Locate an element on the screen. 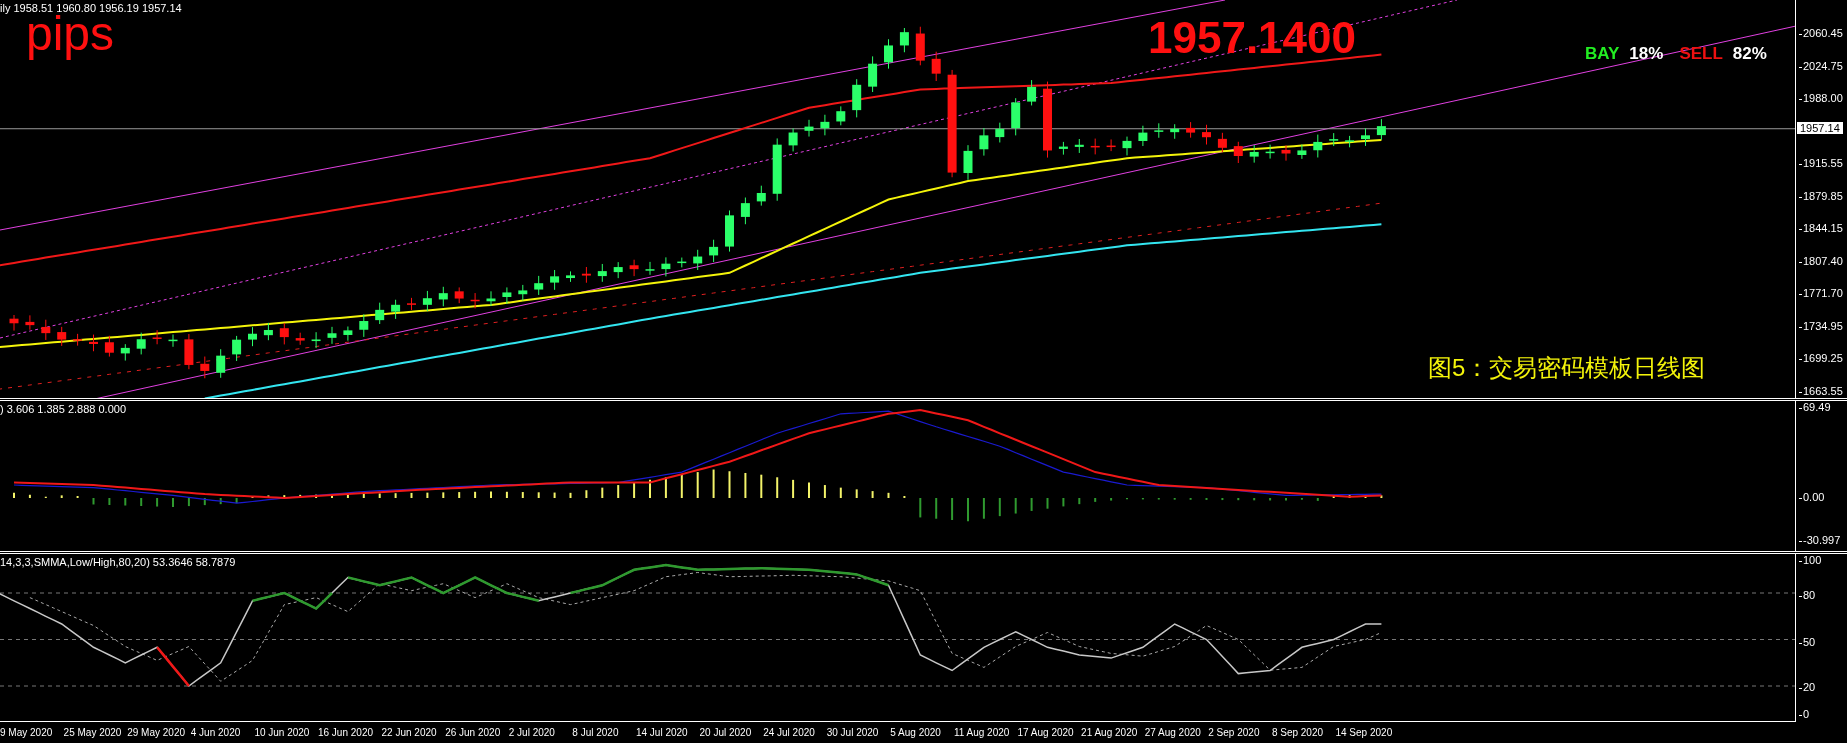  axis-label: 1699.25 is located at coordinates (1821, 358).